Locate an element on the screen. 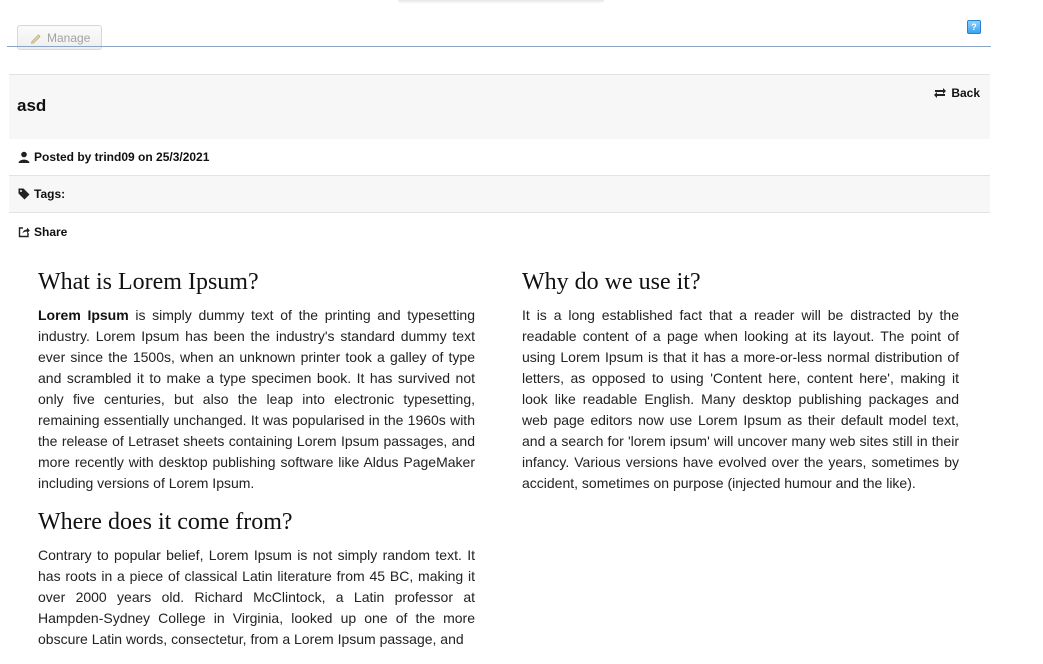 Image resolution: width=1043 pixels, height=664 pixels. section-heading-what: What is Lorem Ipsum? is located at coordinates (148, 282).